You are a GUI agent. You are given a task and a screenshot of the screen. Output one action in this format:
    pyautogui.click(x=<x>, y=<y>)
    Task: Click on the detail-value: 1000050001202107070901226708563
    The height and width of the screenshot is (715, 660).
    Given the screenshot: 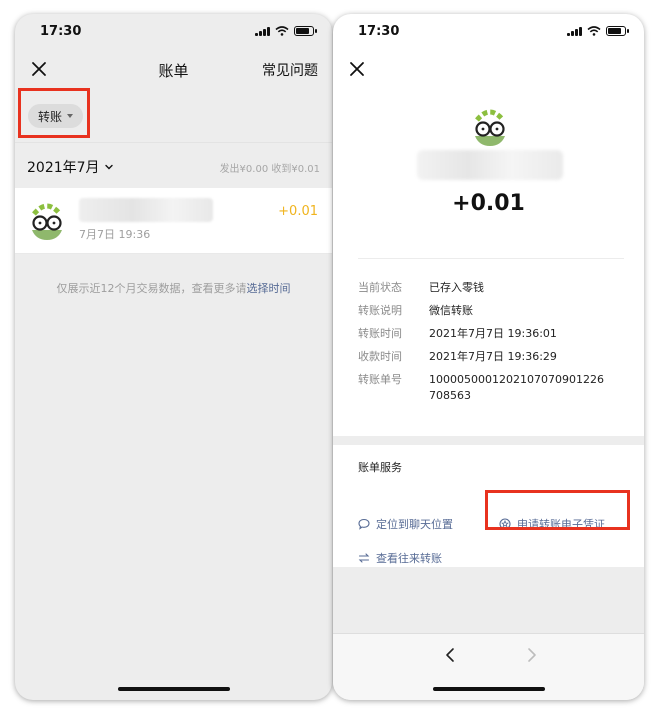 What is the action you would take?
    pyautogui.click(x=519, y=388)
    